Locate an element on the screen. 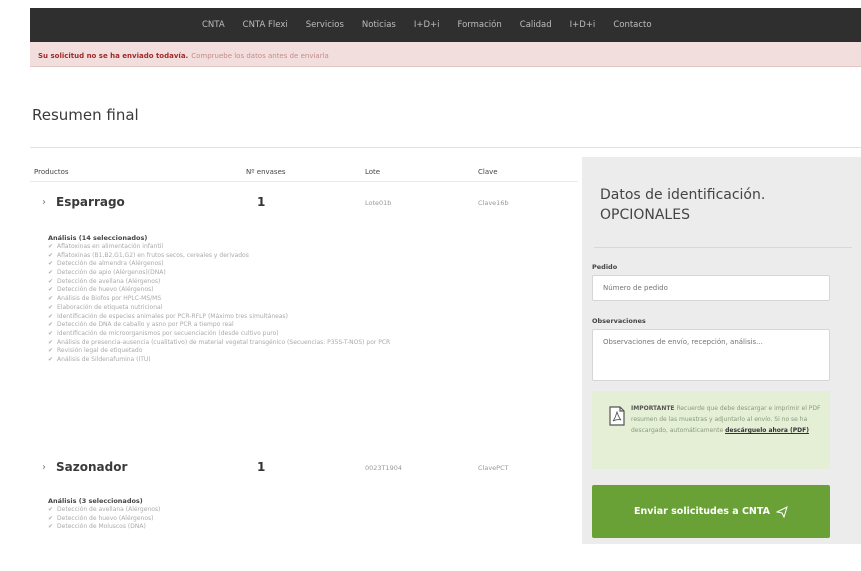 This screenshot has width=861, height=571. analysis-label: Aflatoxinas en alimentación infantil is located at coordinates (110, 246).